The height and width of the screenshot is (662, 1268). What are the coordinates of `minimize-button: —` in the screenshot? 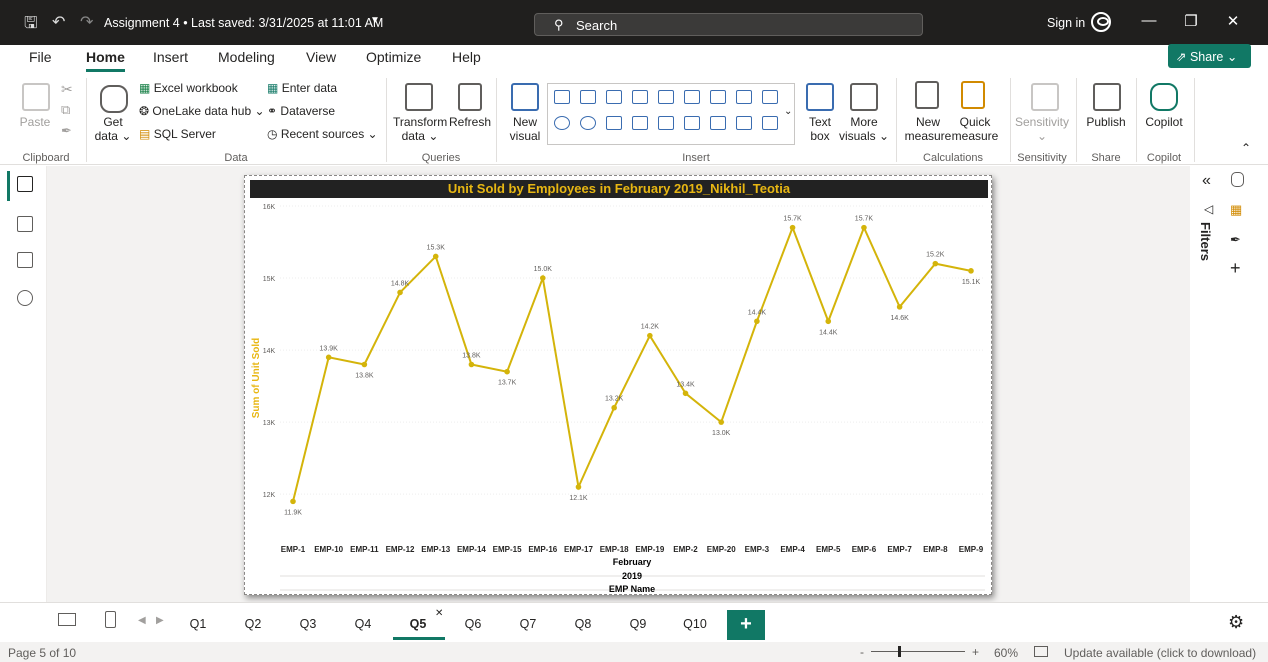 It's located at (1149, 20).